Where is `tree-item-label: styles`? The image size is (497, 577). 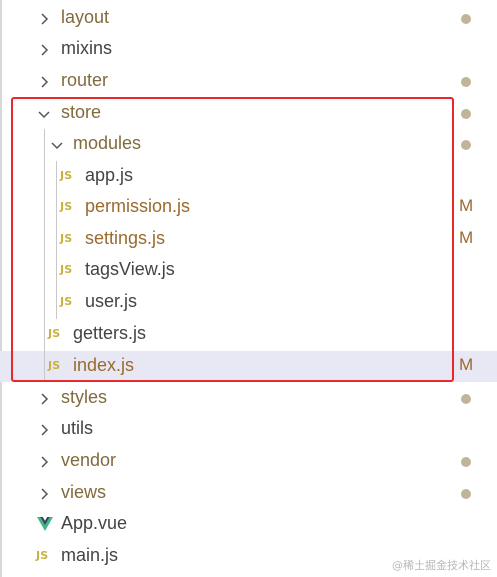 tree-item-label: styles is located at coordinates (84, 397).